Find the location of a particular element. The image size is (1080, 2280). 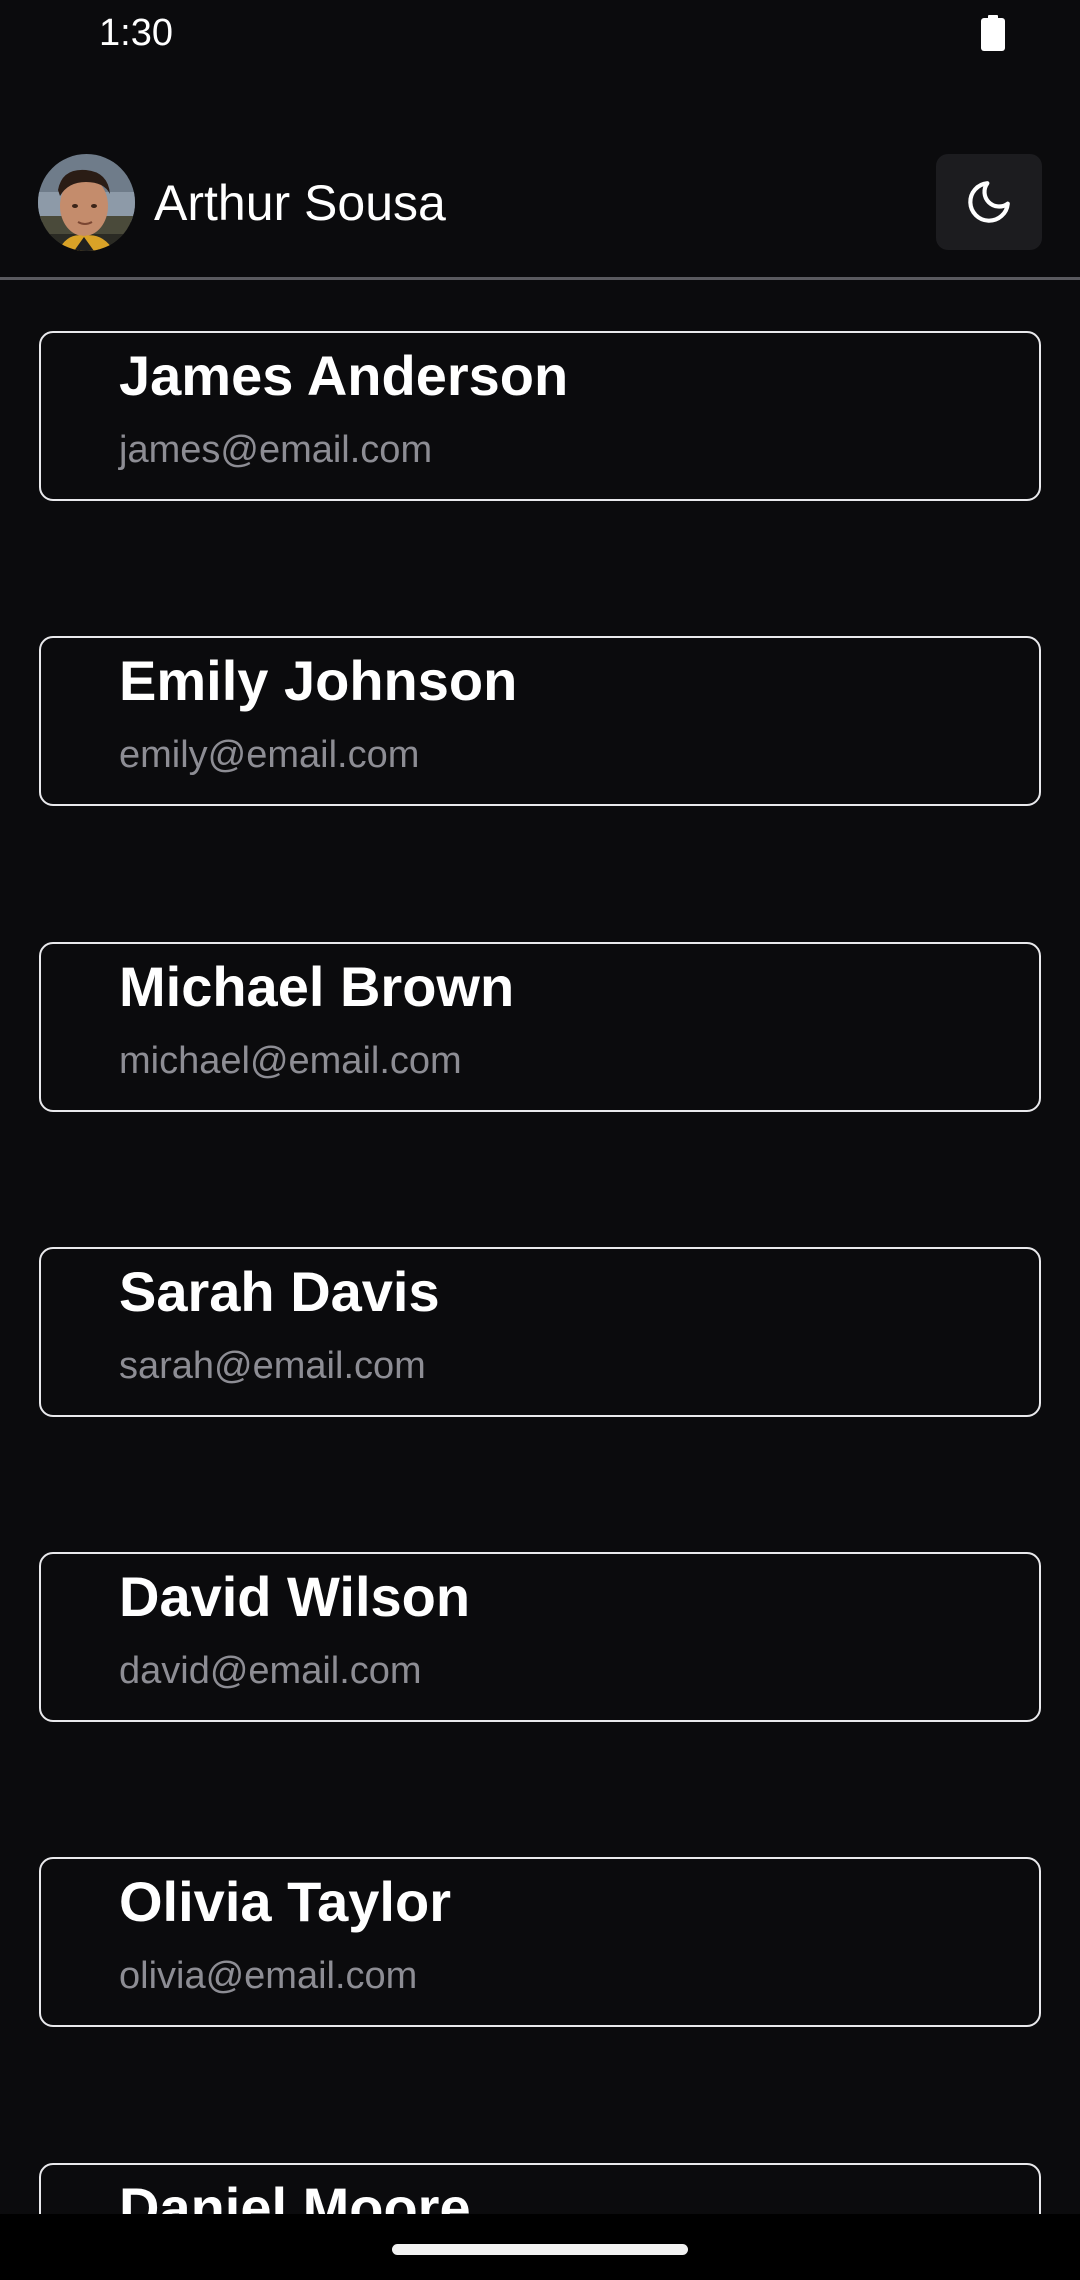

status-time: 1:30 is located at coordinates (136, 33).